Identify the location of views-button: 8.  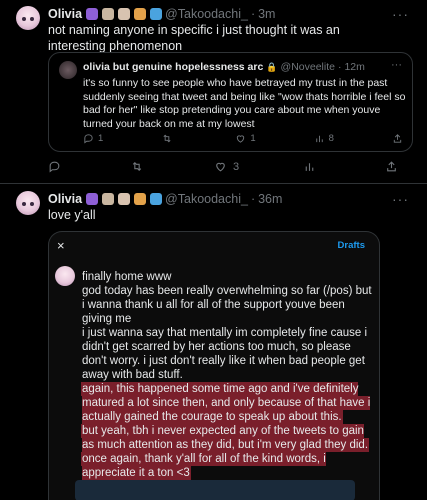
(324, 138).